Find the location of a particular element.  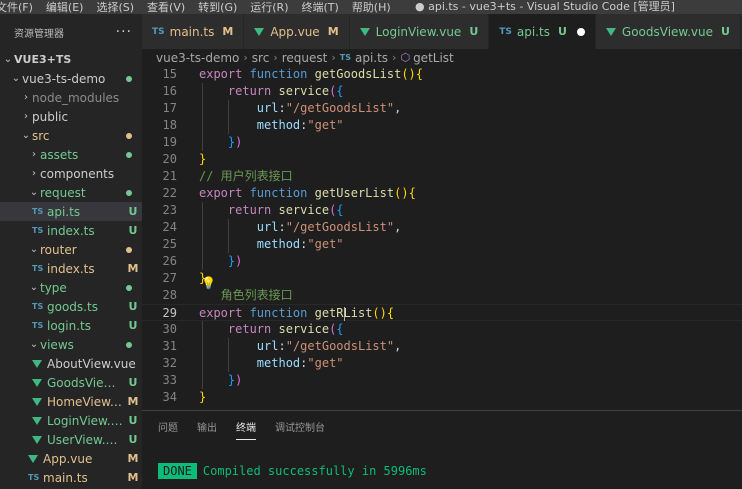

tree-folder: › components is located at coordinates (71, 173).